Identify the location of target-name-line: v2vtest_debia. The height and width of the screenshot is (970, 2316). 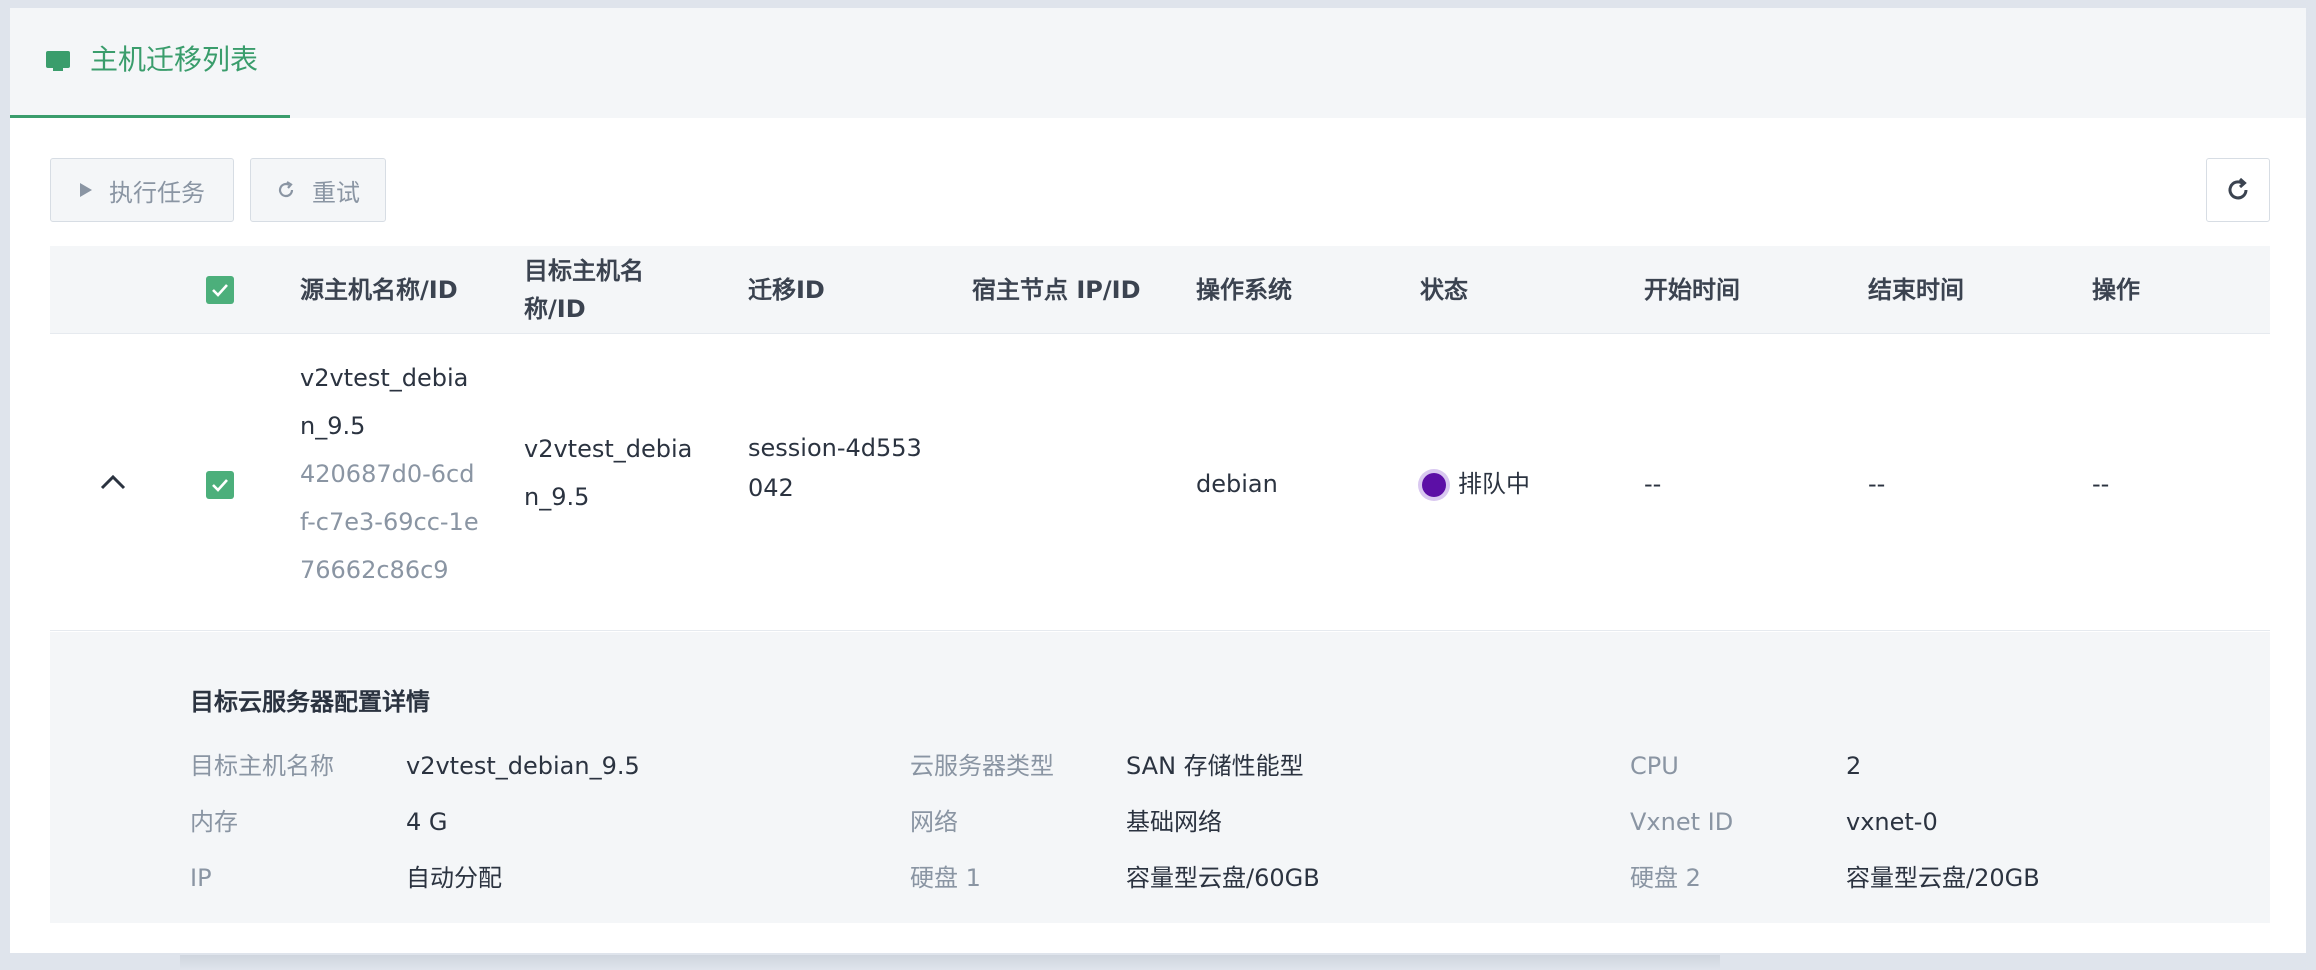
(608, 449).